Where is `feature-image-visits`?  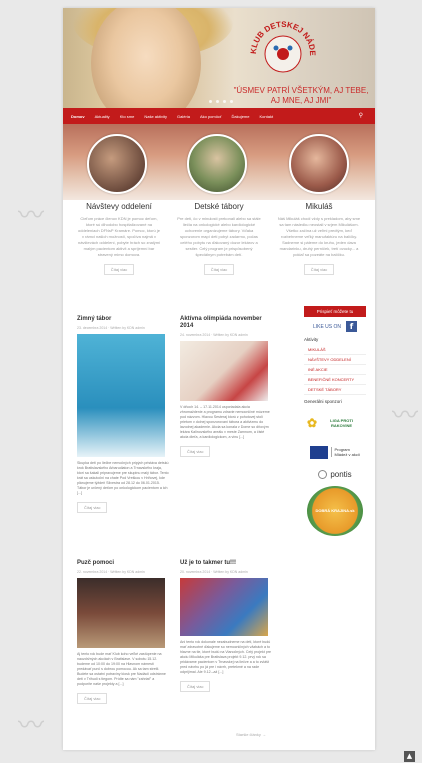
feature-image-visits is located at coordinates (117, 164).